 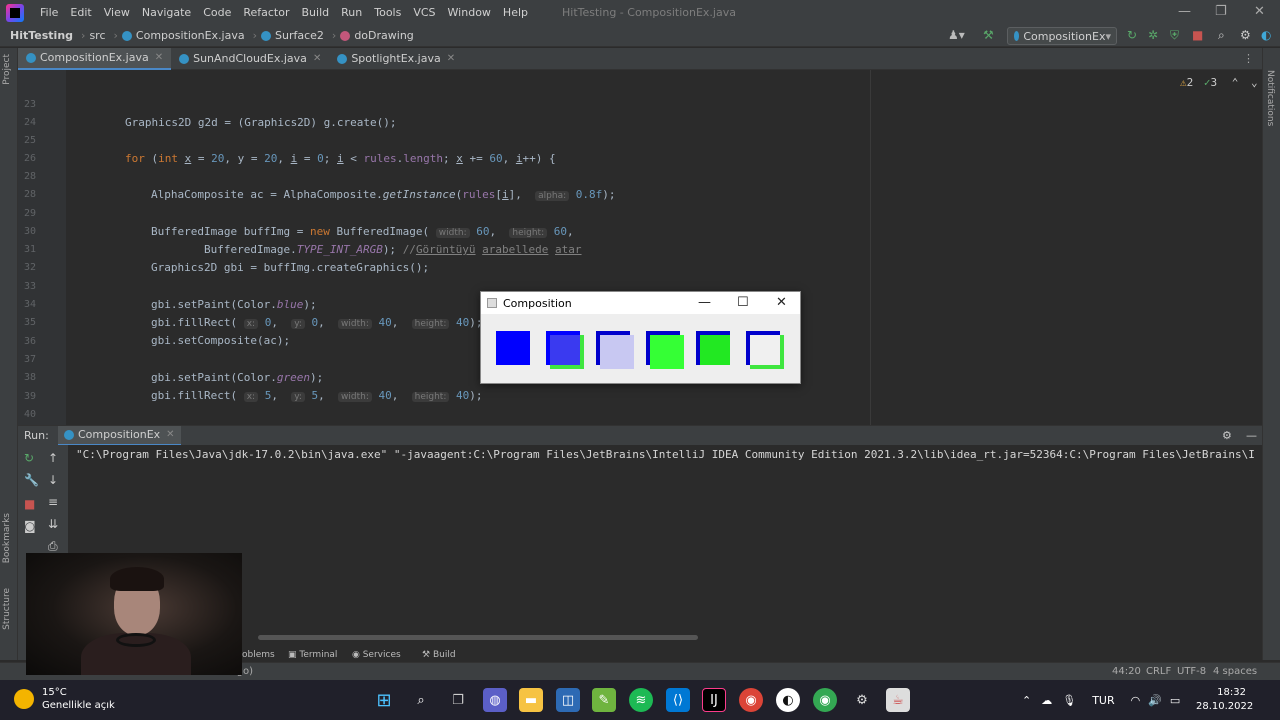 What do you see at coordinates (751, 700) in the screenshot?
I see `chrome-icon: ◉` at bounding box center [751, 700].